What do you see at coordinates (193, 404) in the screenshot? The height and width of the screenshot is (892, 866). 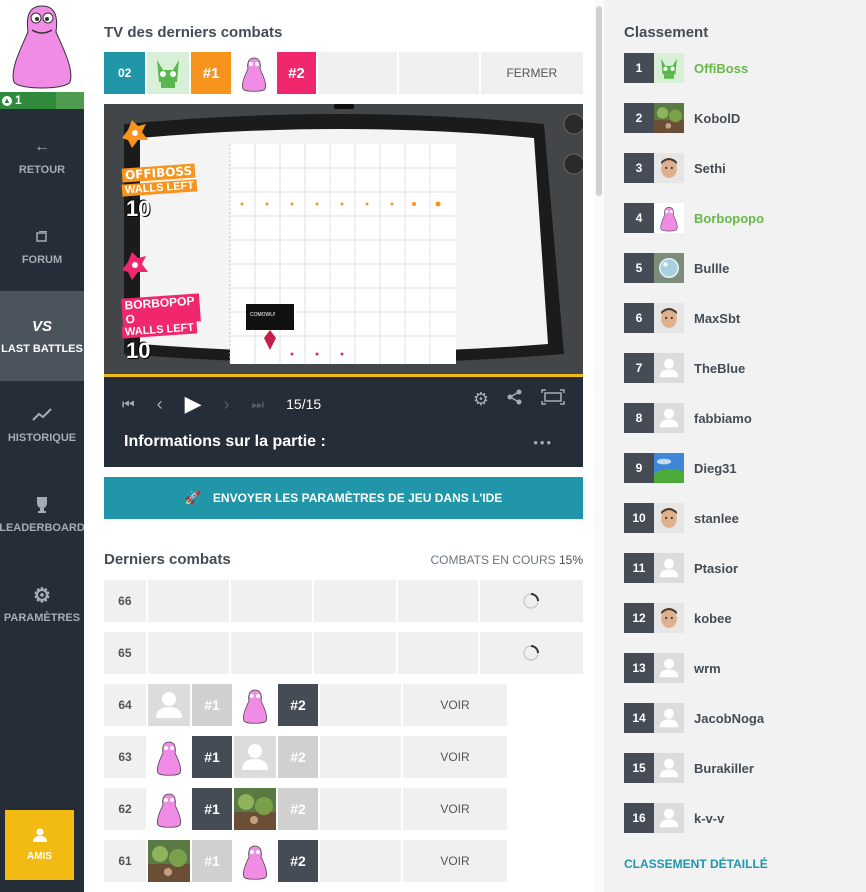 I see `play-icon: ▶` at bounding box center [193, 404].